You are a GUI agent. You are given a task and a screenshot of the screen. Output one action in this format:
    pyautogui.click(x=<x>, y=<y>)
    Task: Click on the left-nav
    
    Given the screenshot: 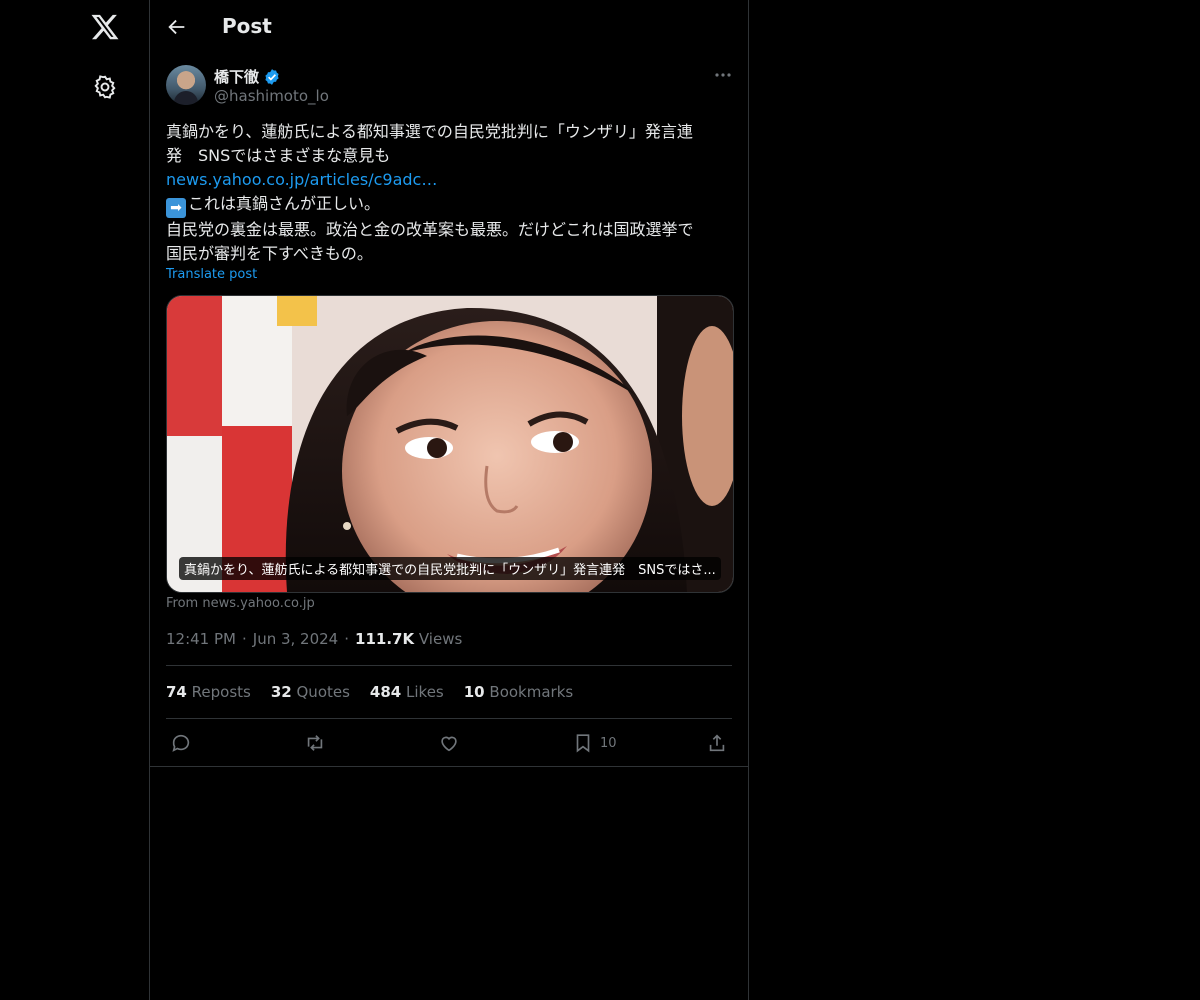 What is the action you would take?
    pyautogui.click(x=74, y=500)
    